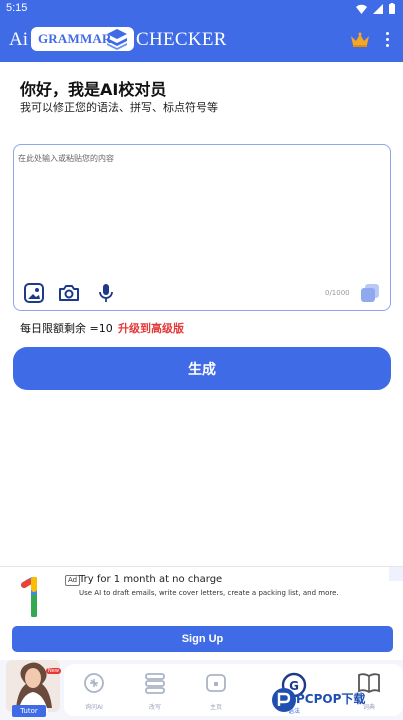 This screenshot has height=720, width=403. What do you see at coordinates (17, 8) in the screenshot?
I see `status-time: 5:15` at bounding box center [17, 8].